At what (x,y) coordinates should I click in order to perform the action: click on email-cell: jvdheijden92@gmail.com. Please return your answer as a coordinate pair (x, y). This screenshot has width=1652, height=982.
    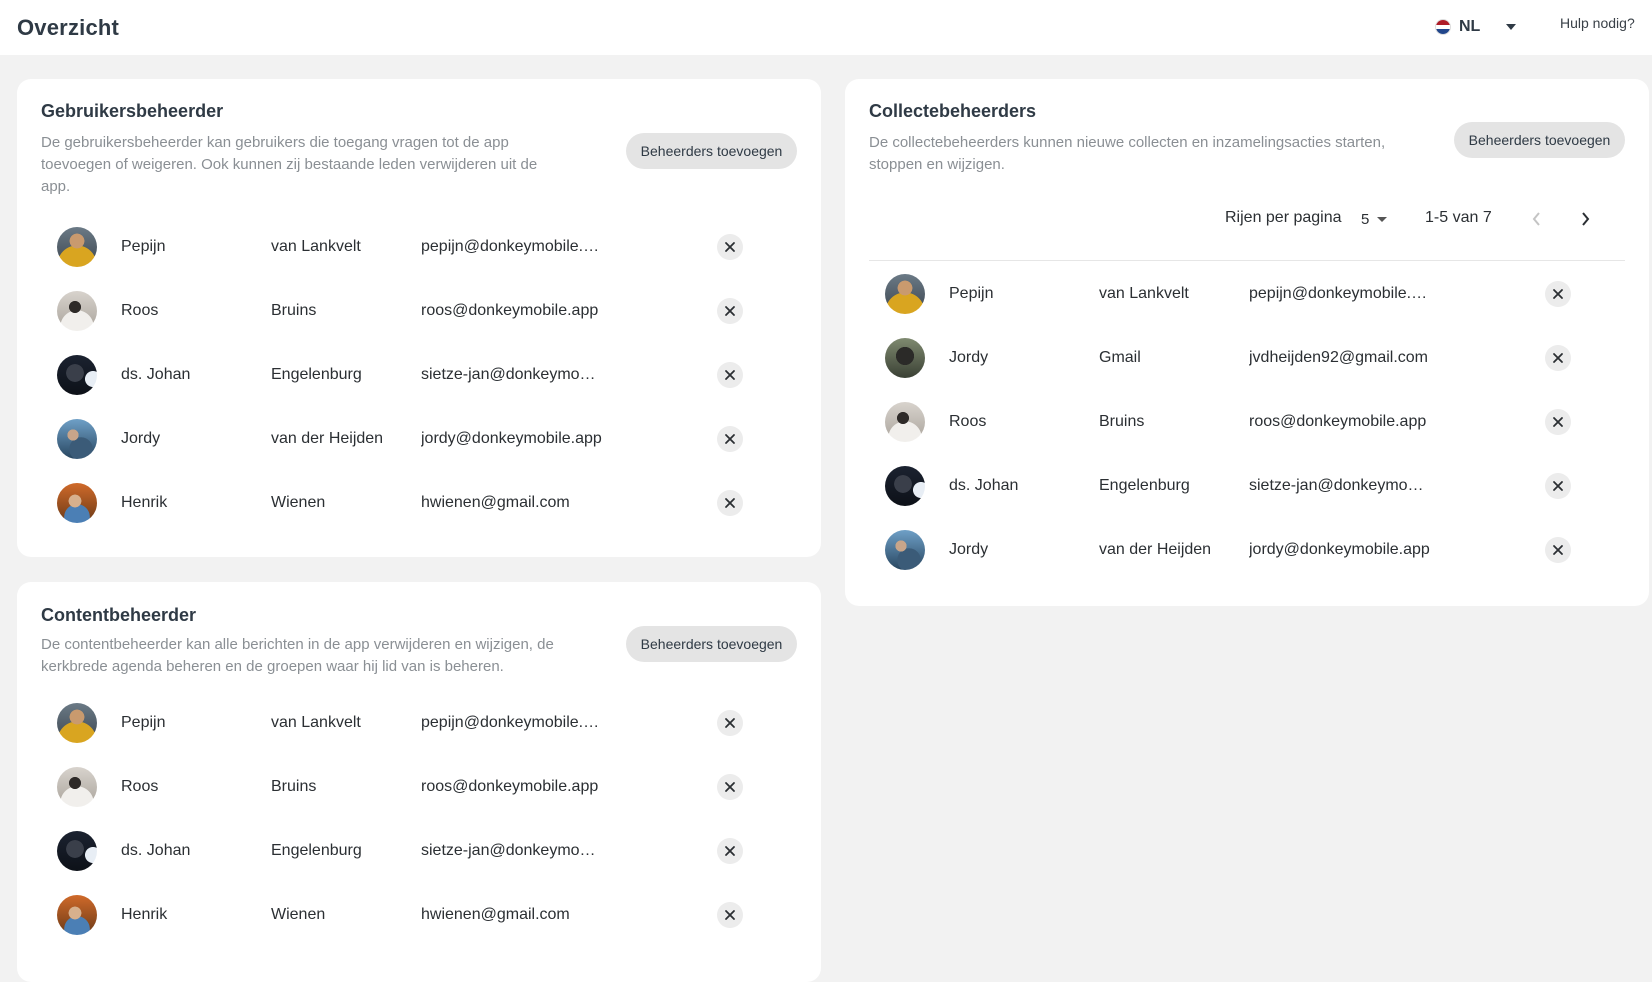
    Looking at the image, I should click on (1338, 357).